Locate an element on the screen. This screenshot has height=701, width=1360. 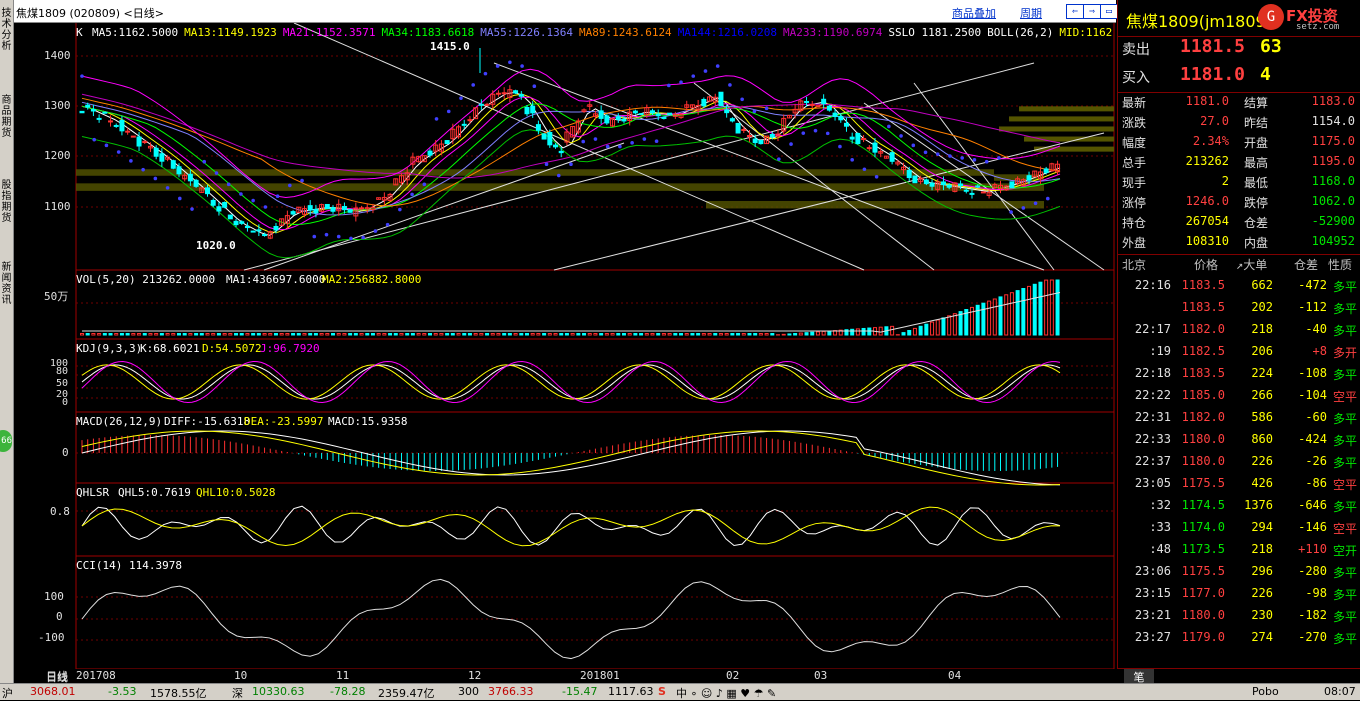
stats-cell: 2.34% is located at coordinates (1211, 141).